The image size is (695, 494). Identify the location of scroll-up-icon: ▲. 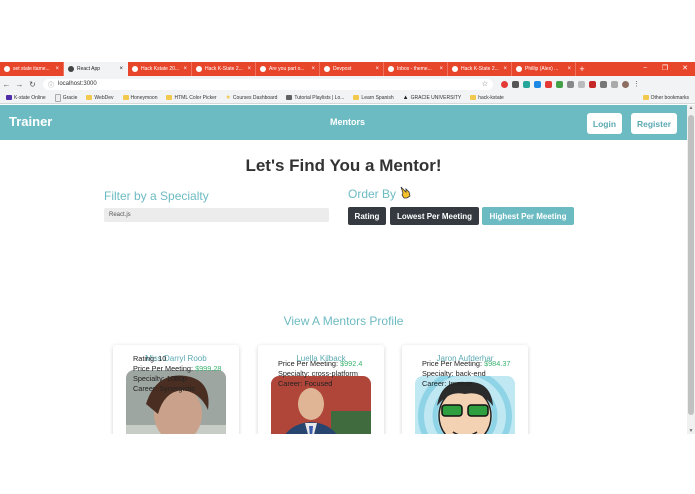
(691, 108).